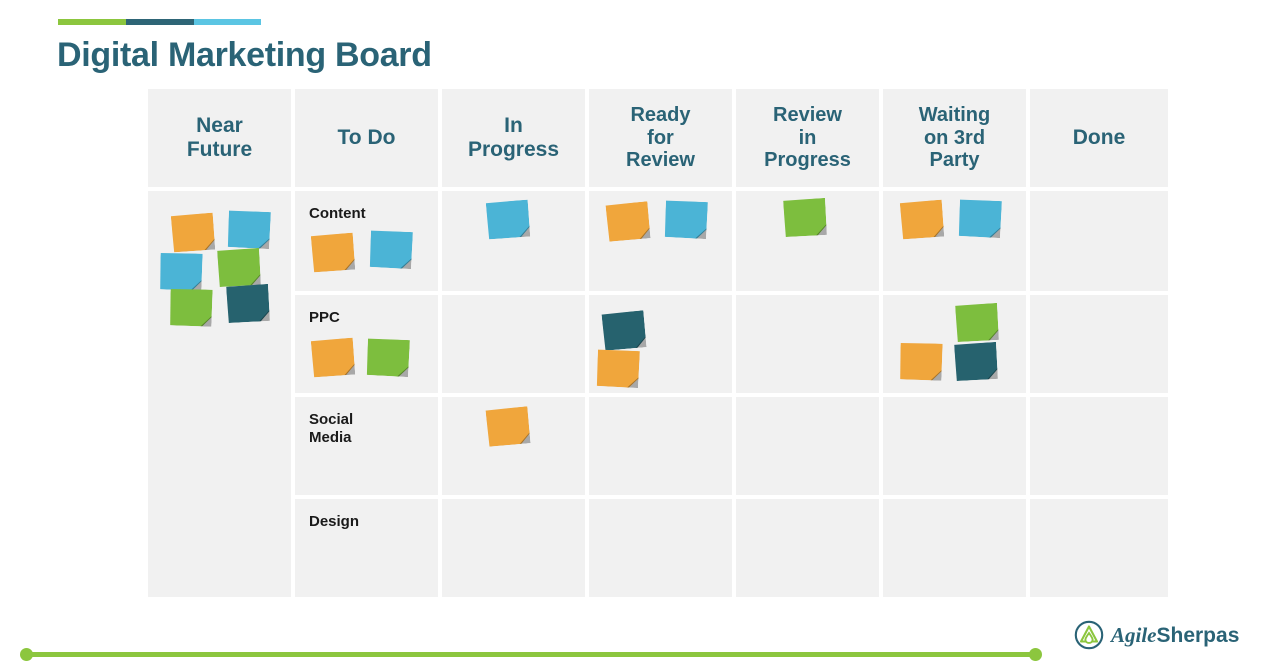 This screenshot has width=1276, height=668. I want to click on brand-sherpas: Sherpas, so click(1198, 635).